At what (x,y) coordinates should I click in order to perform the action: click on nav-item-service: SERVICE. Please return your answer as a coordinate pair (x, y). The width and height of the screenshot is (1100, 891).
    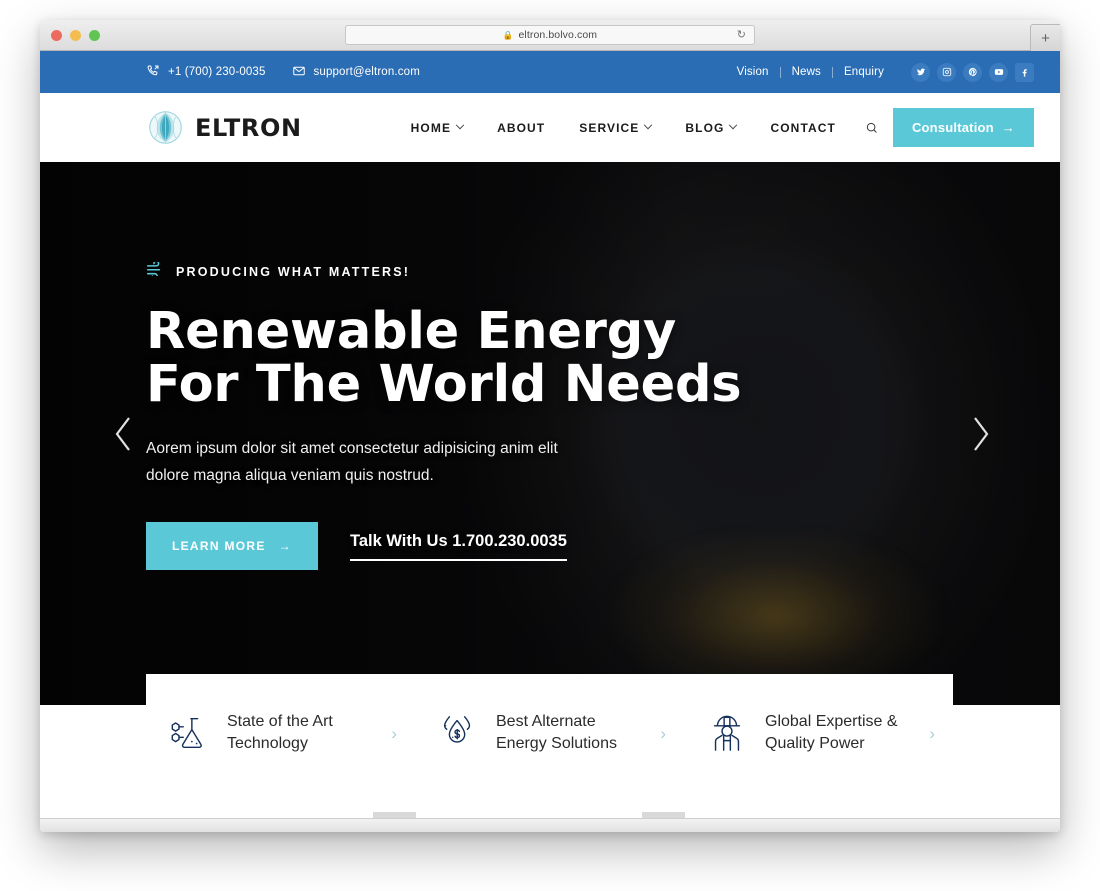
    Looking at the image, I should click on (615, 127).